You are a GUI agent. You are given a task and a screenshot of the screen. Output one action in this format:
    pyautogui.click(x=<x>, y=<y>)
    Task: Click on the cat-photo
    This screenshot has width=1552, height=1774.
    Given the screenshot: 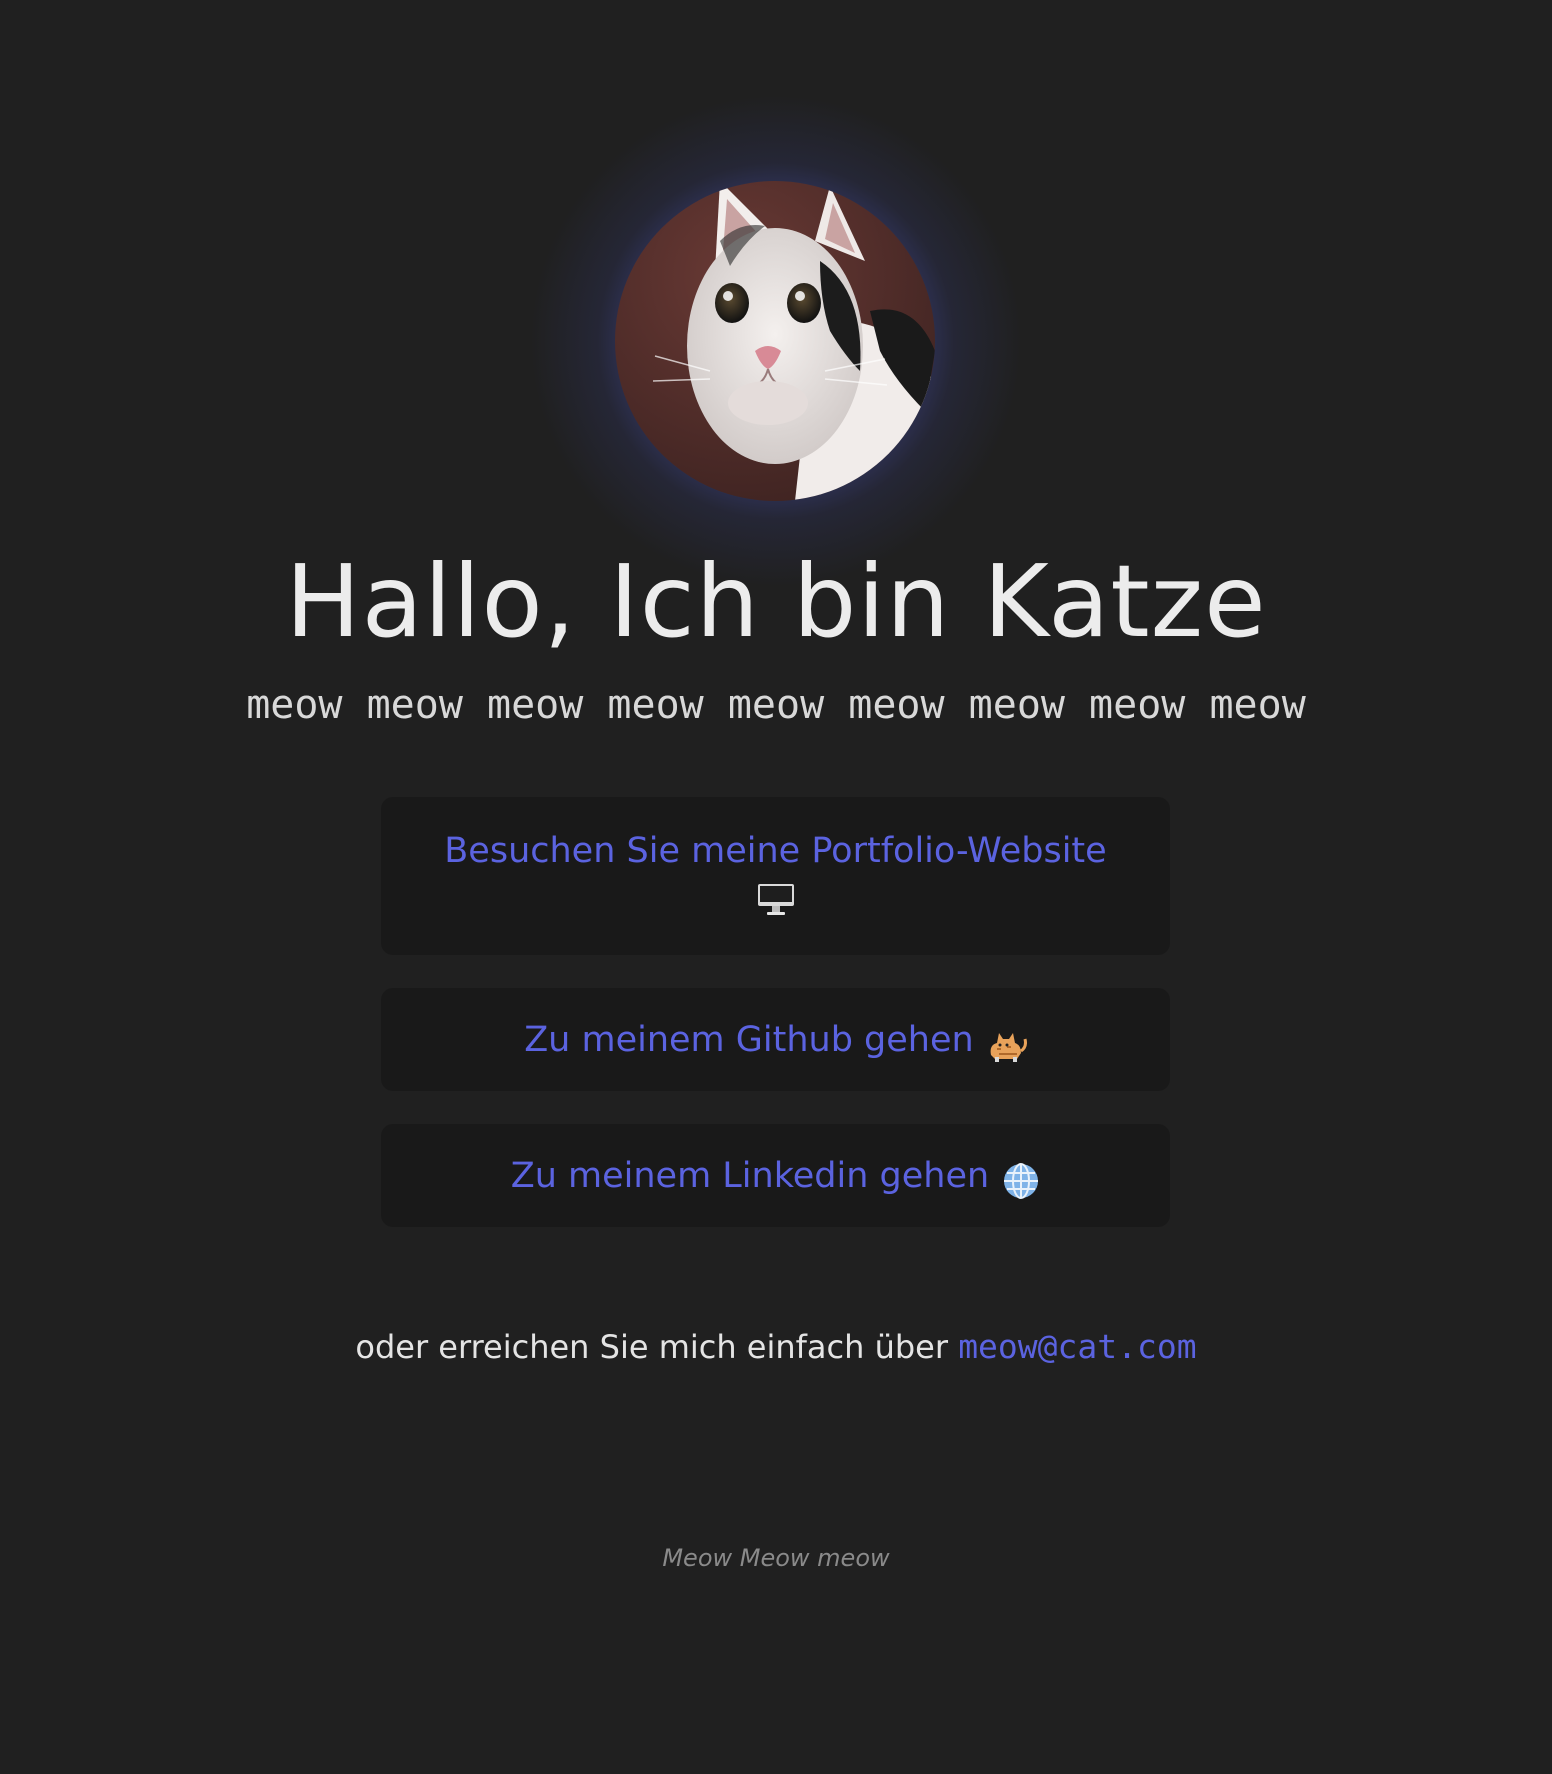 What is the action you would take?
    pyautogui.click(x=775, y=341)
    